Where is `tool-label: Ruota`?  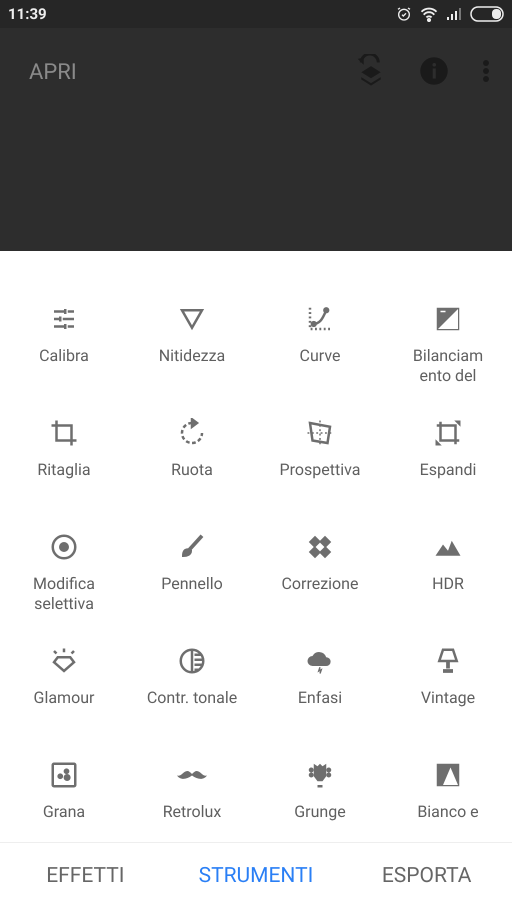
tool-label: Ruota is located at coordinates (192, 470).